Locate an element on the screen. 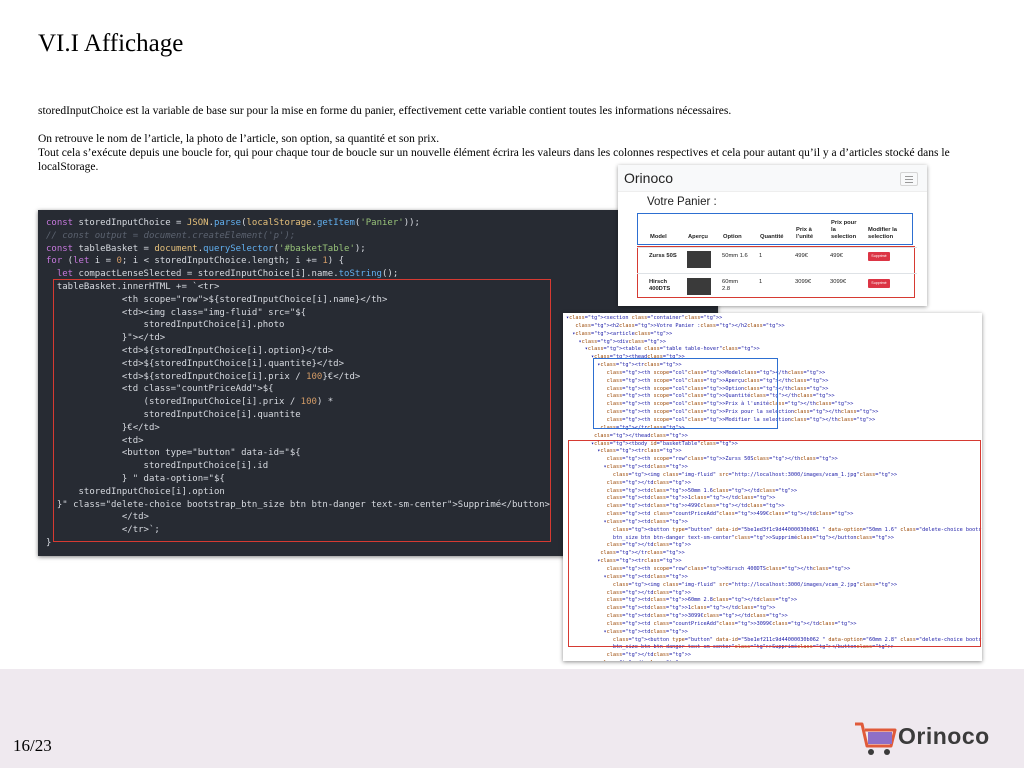  navbar: Orinoco is located at coordinates (772, 178).